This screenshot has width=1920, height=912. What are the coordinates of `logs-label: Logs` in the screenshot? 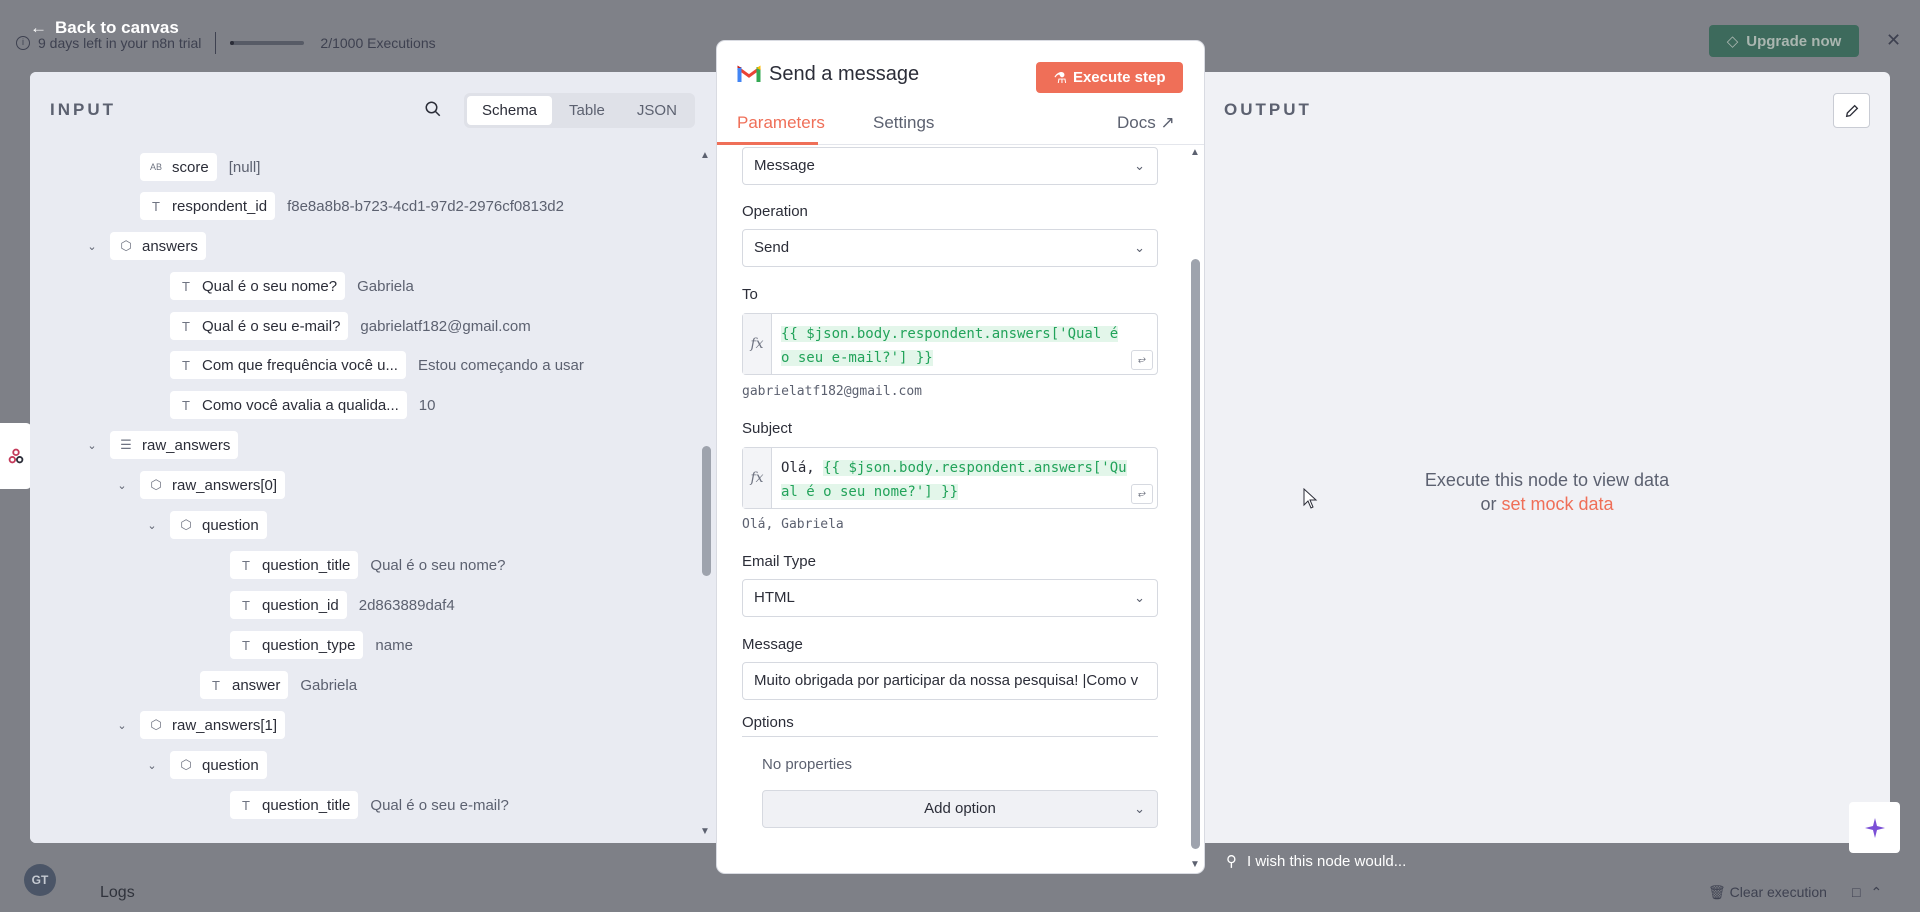 It's located at (117, 893).